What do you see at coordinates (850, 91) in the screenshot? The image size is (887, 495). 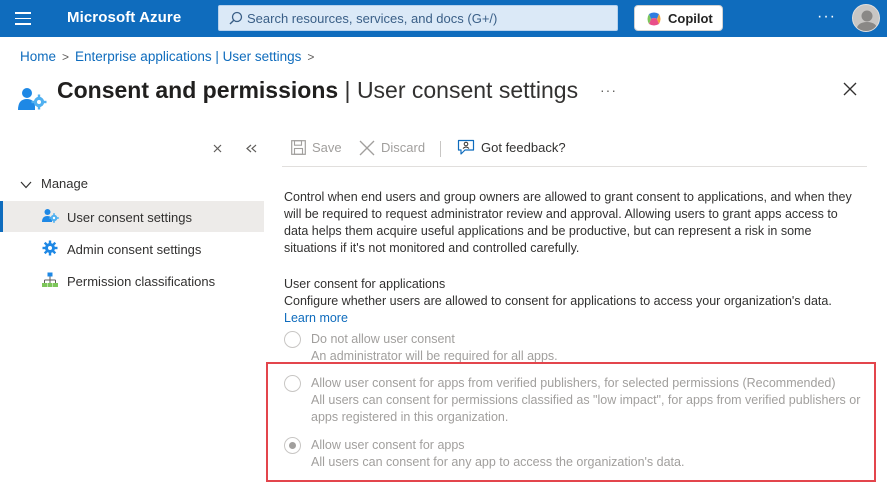 I see `close-icon` at bounding box center [850, 91].